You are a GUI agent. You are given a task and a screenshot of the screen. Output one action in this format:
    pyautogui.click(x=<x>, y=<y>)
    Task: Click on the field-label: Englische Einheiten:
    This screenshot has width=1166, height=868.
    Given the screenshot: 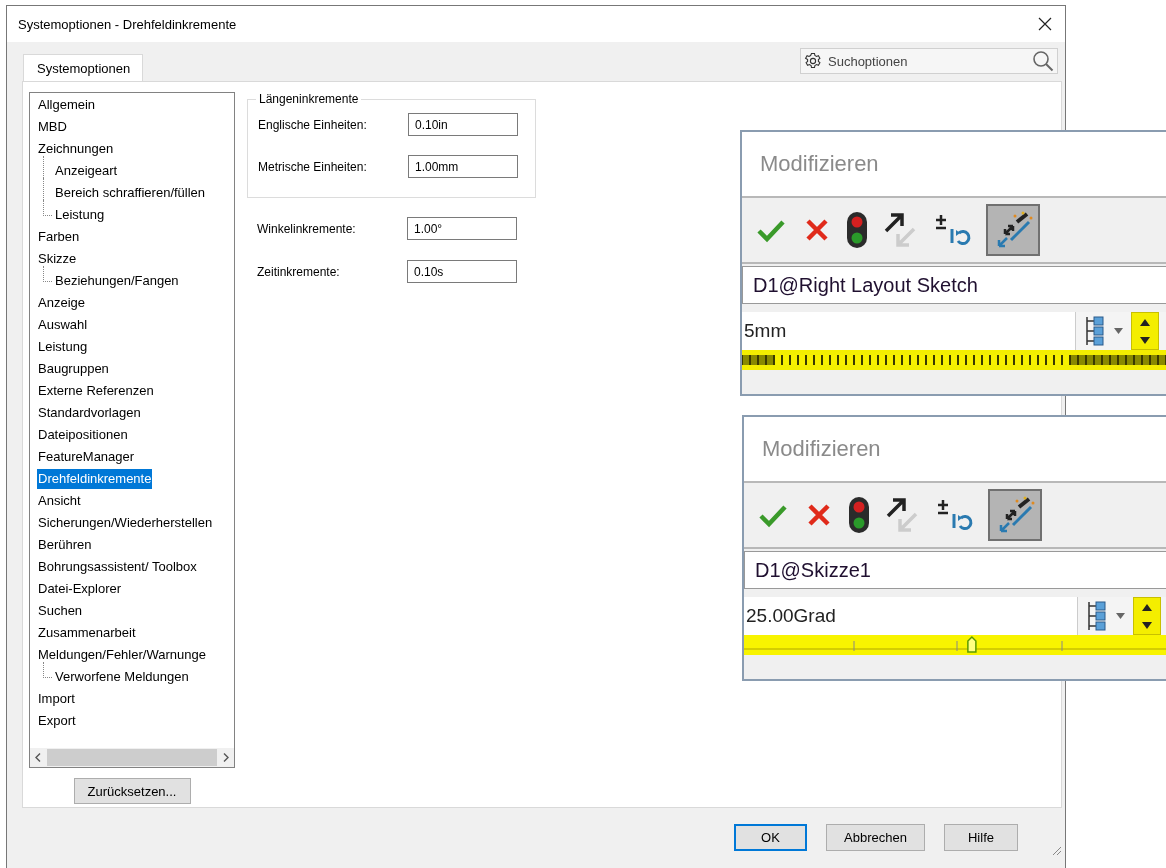 What is the action you would take?
    pyautogui.click(x=313, y=124)
    